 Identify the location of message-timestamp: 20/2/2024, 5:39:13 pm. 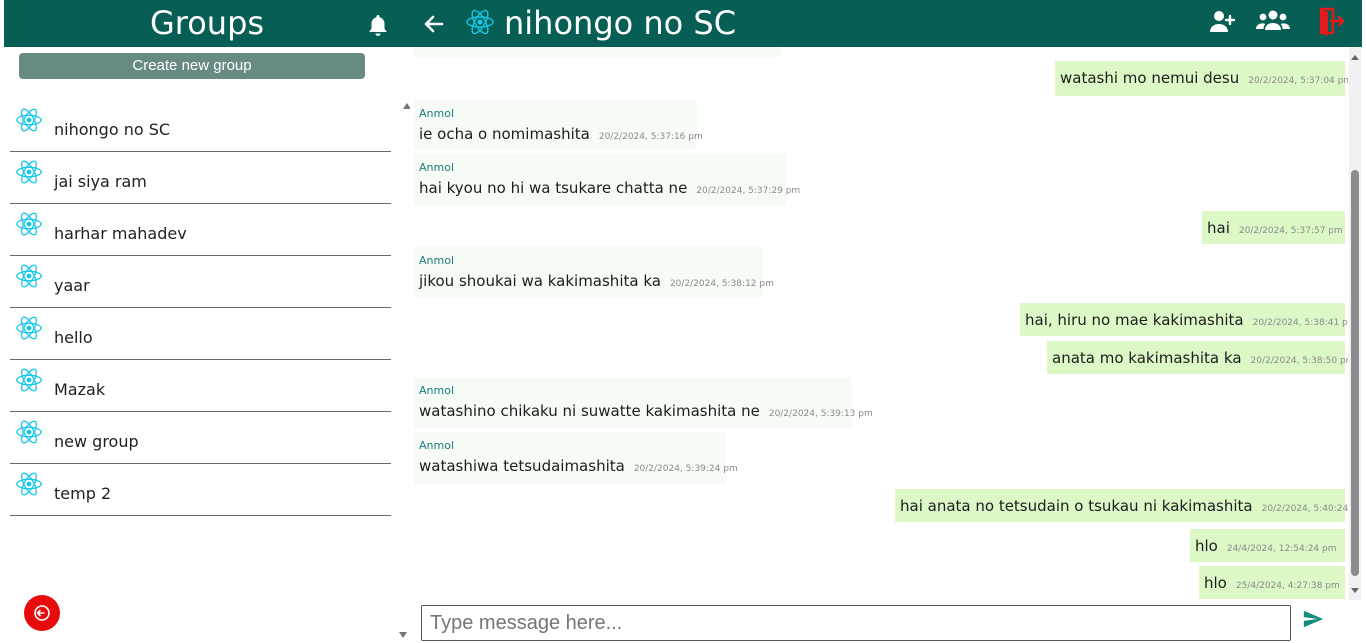
(820, 414).